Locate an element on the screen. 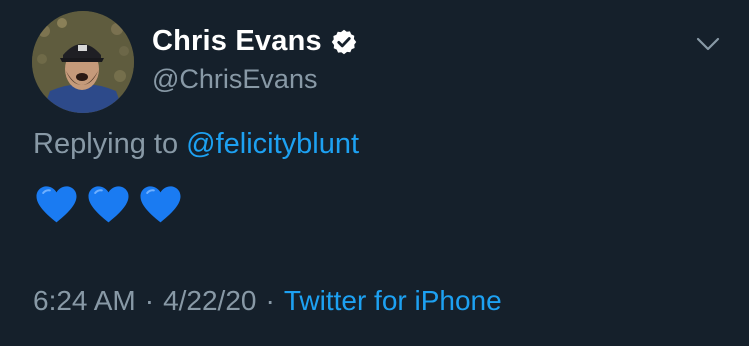 The width and height of the screenshot is (749, 346). avatar is located at coordinates (83, 62).